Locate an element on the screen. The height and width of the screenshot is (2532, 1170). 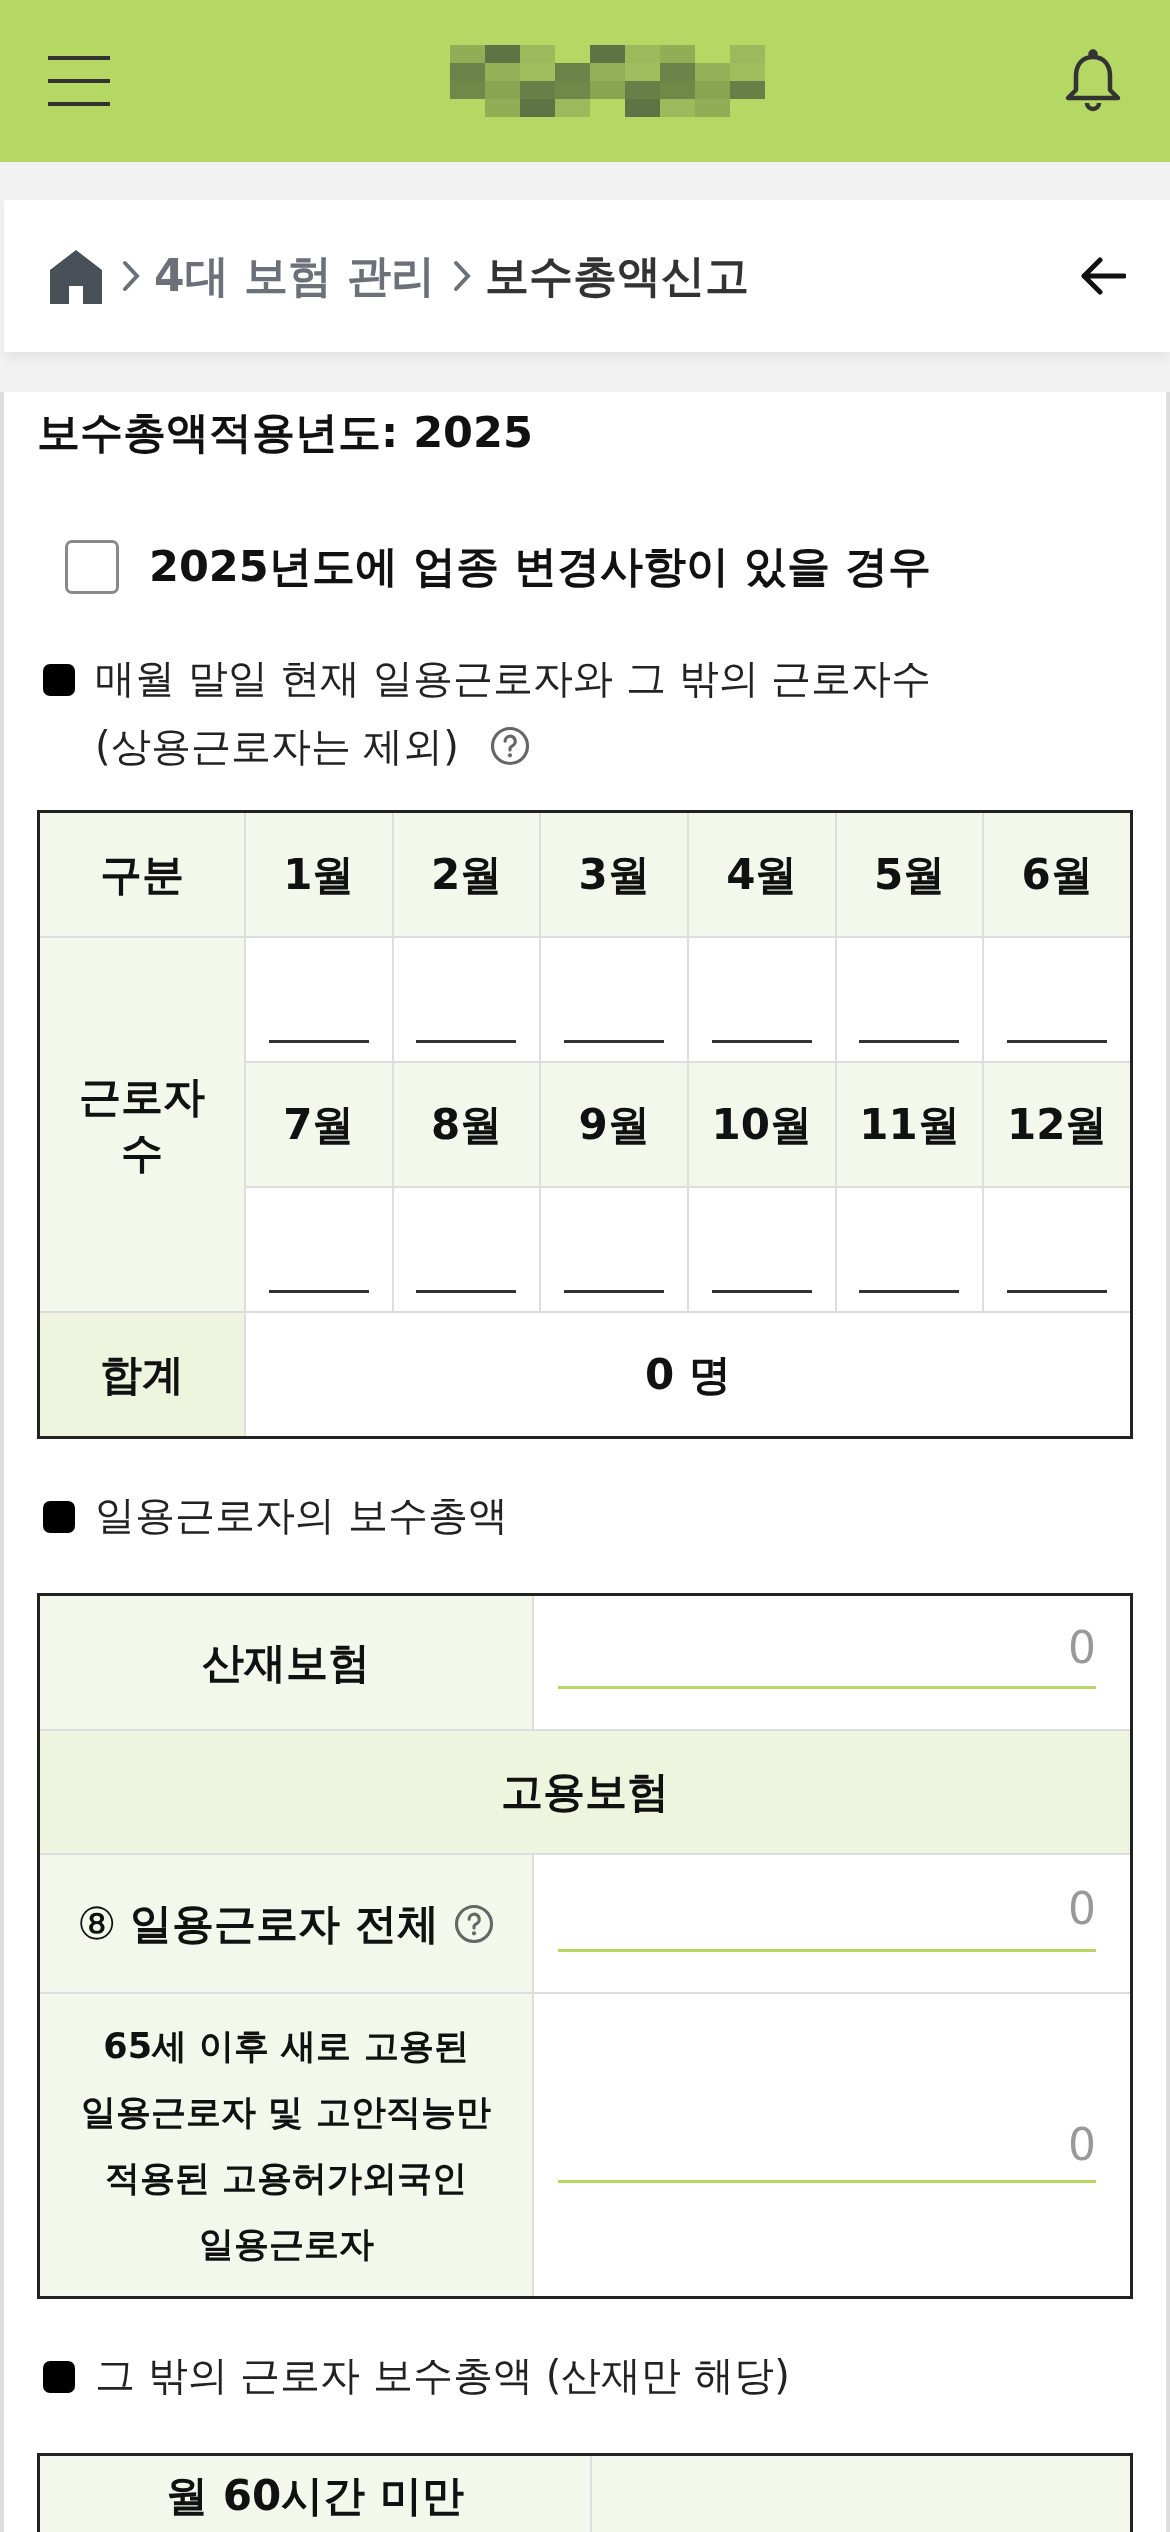
row-header-cell: 65세 이후 새로 고용된 일용근로자 및 고안직능만 적용된 고용허가외국인 일용근로자 is located at coordinates (286, 2145).